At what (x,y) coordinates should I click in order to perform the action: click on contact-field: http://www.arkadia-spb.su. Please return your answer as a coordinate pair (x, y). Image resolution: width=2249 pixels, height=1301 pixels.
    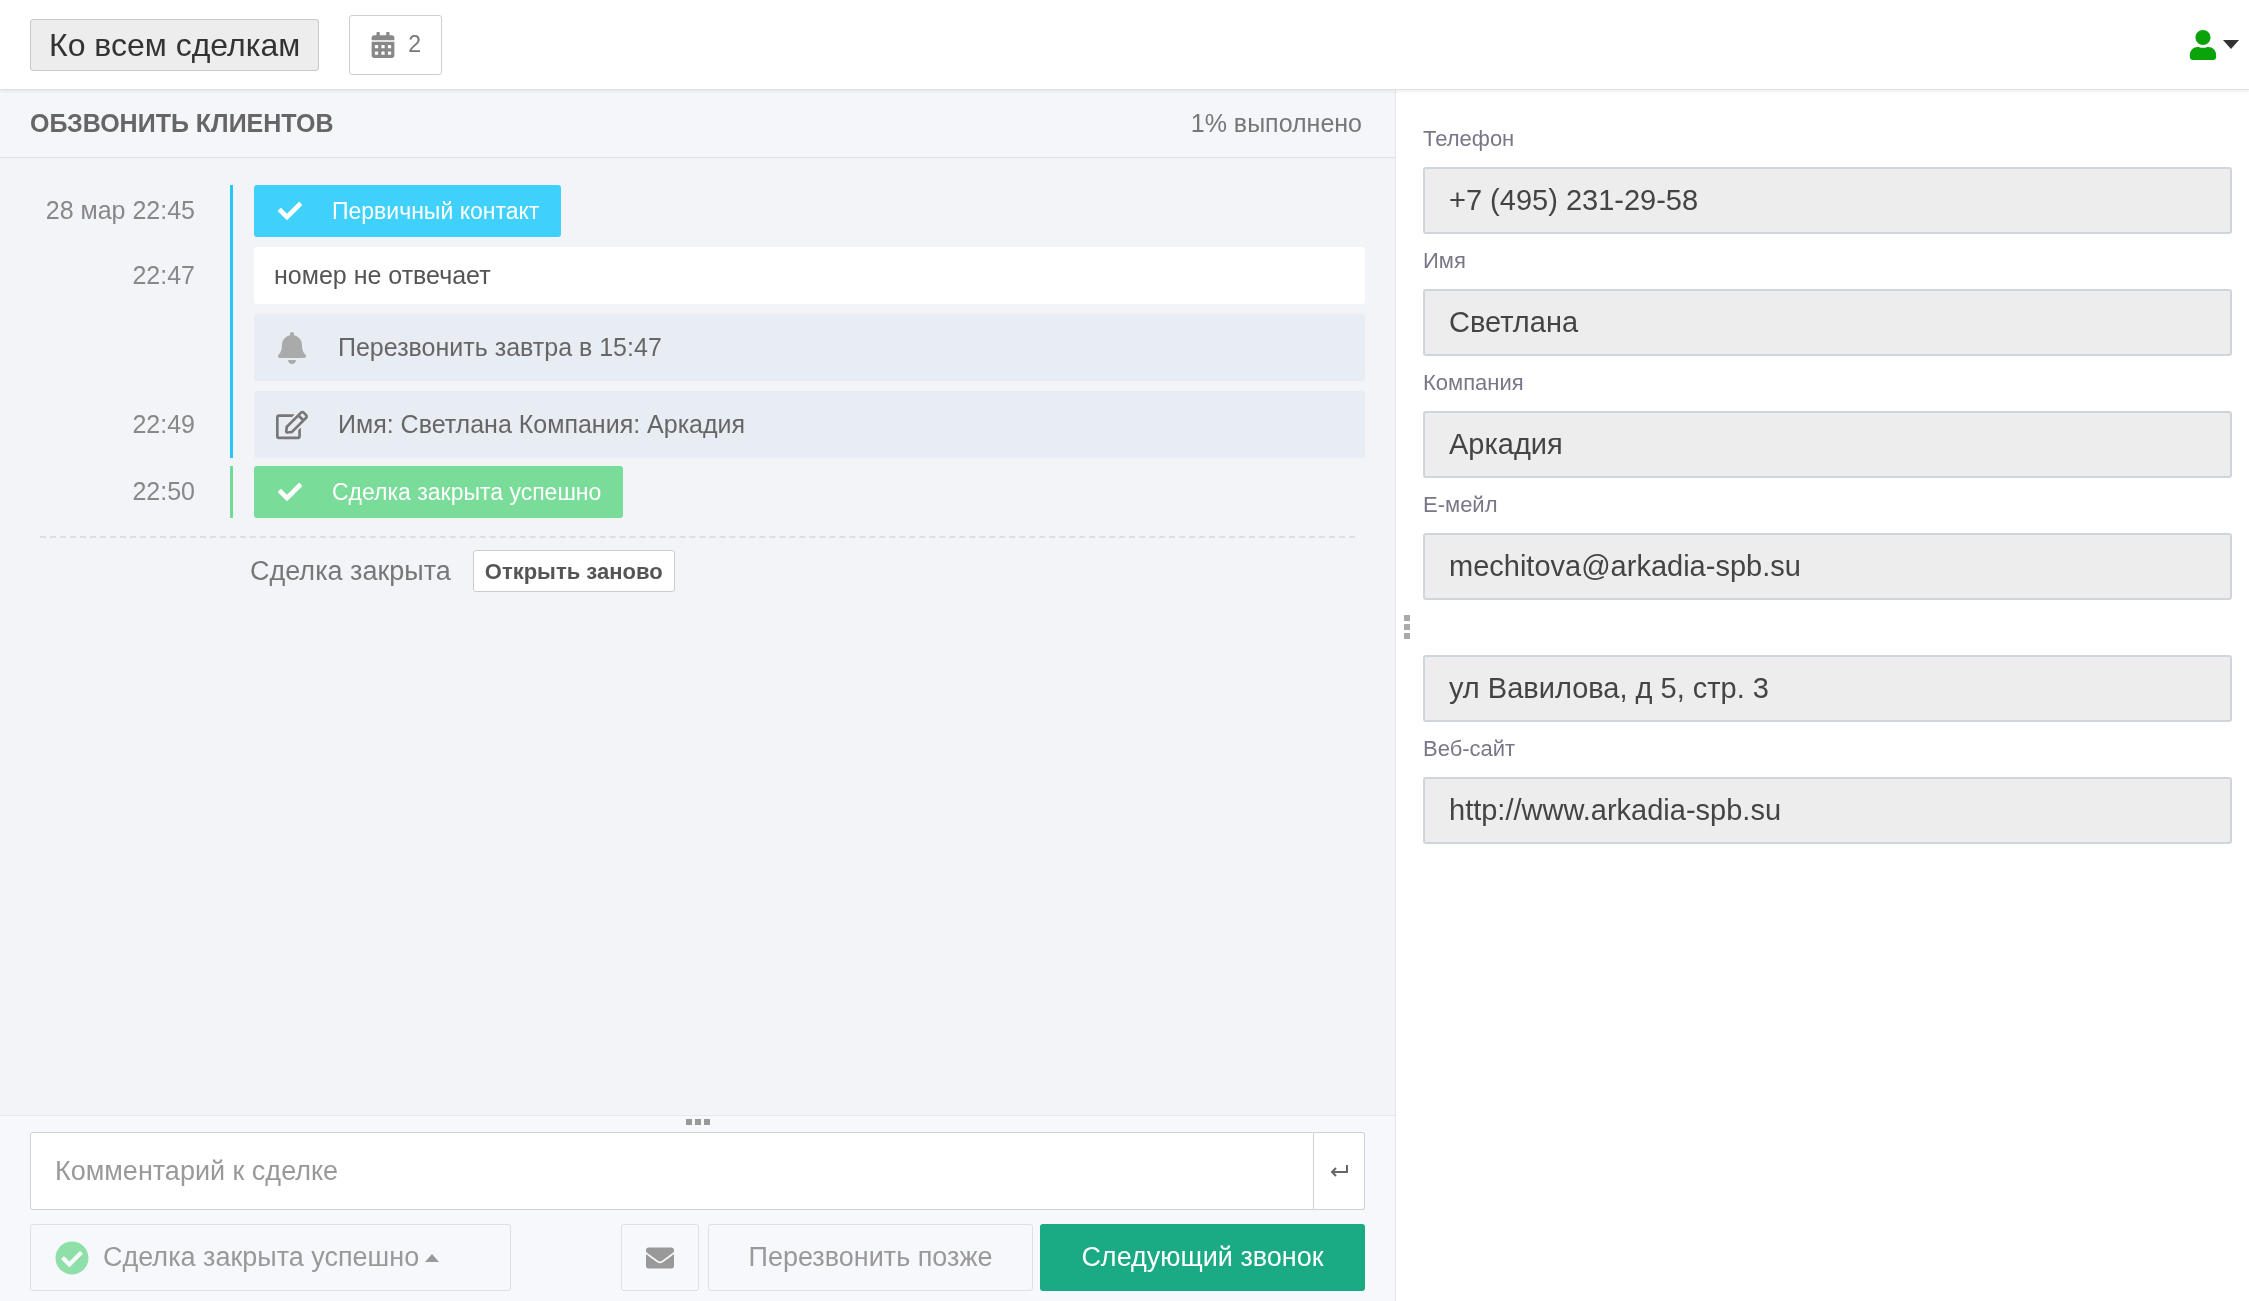
    Looking at the image, I should click on (1827, 810).